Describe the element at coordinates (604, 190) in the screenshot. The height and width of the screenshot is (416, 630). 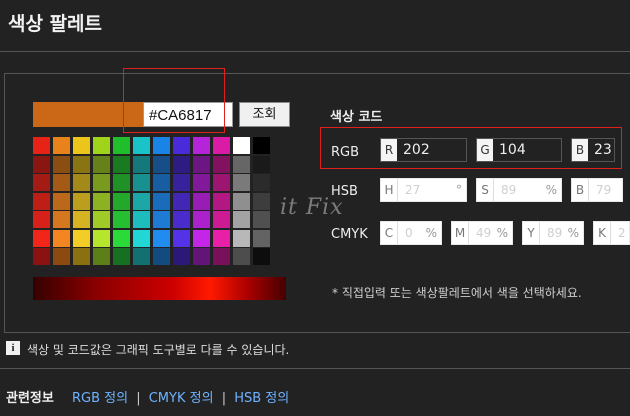
I see `hsb-b-value: 79` at that location.